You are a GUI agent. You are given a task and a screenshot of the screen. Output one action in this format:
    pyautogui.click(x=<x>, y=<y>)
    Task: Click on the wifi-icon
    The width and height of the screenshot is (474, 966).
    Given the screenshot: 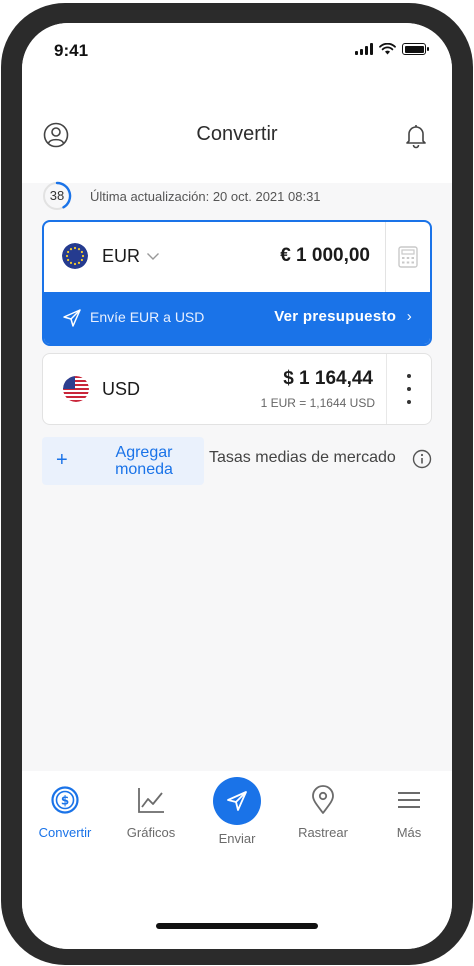 What is the action you would take?
    pyautogui.click(x=387, y=49)
    